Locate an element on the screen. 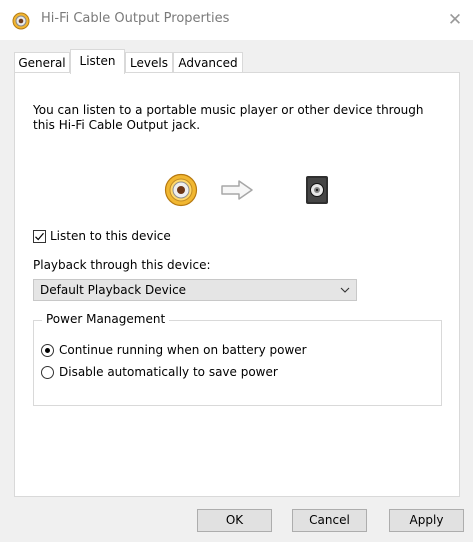 This screenshot has height=542, width=473. tab-label: Listen is located at coordinates (97, 61).